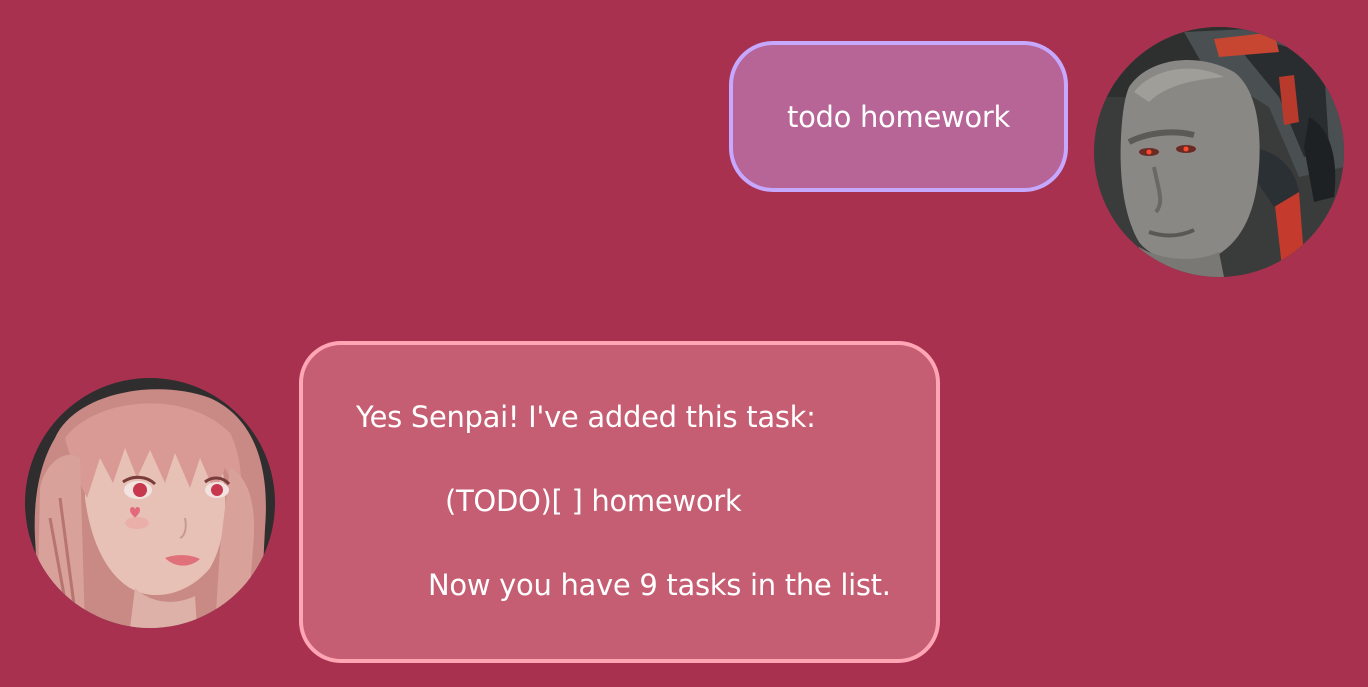  I want to click on bot-message-task-line: (TODO)[ ] homework, so click(593, 501).